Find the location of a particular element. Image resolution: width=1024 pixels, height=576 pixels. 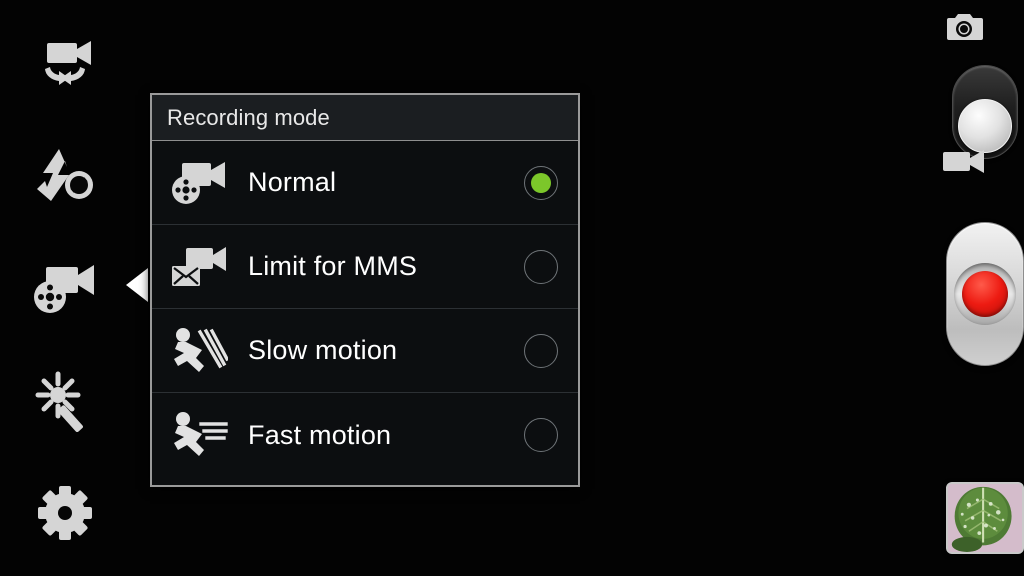

record-button-ring is located at coordinates (985, 294).